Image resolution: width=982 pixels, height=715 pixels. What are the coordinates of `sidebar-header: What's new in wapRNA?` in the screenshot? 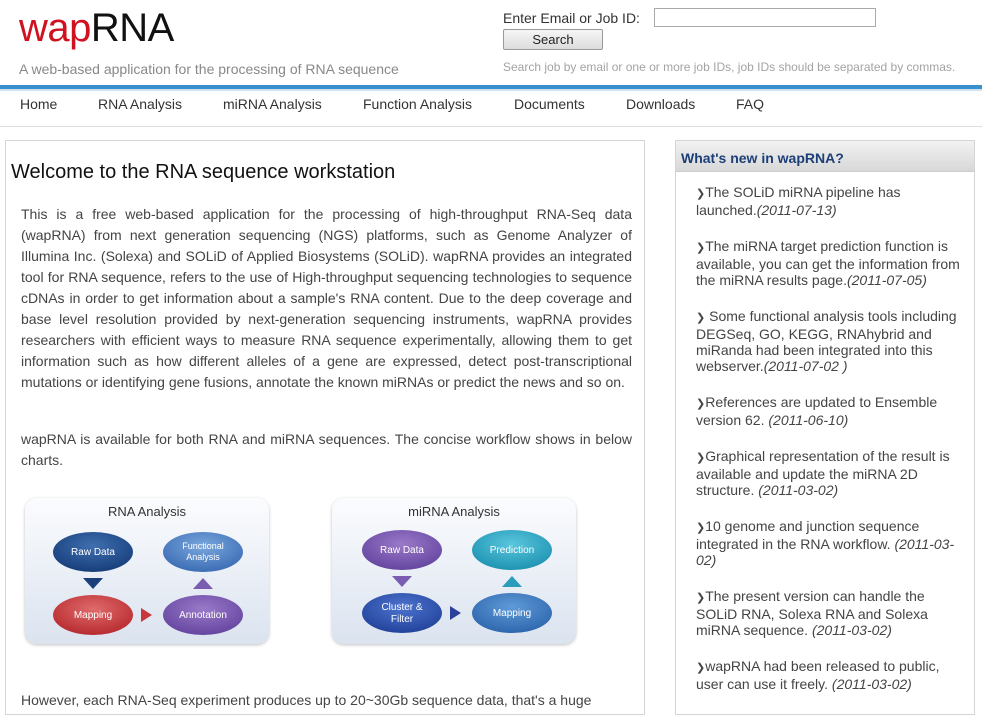 It's located at (825, 156).